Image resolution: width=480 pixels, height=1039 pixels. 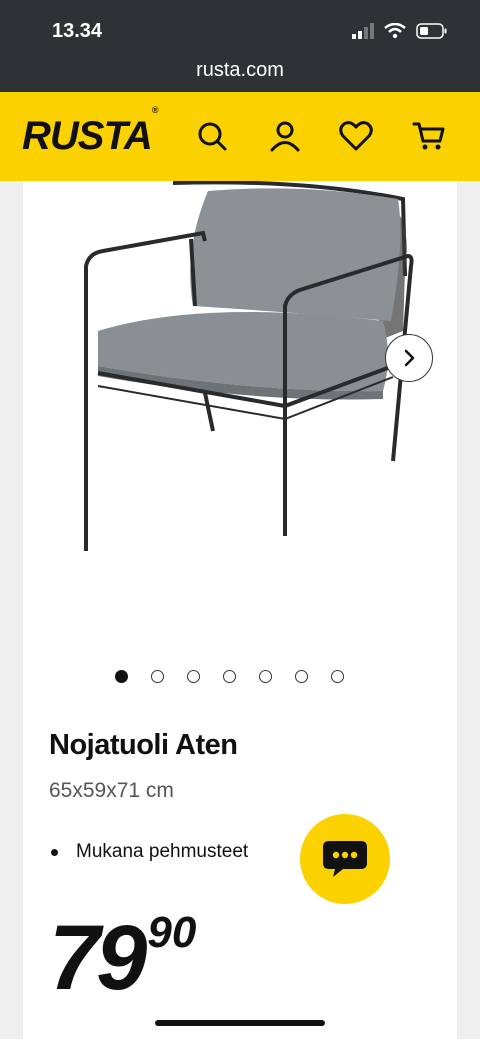 I want to click on signal-icon, so click(x=363, y=31).